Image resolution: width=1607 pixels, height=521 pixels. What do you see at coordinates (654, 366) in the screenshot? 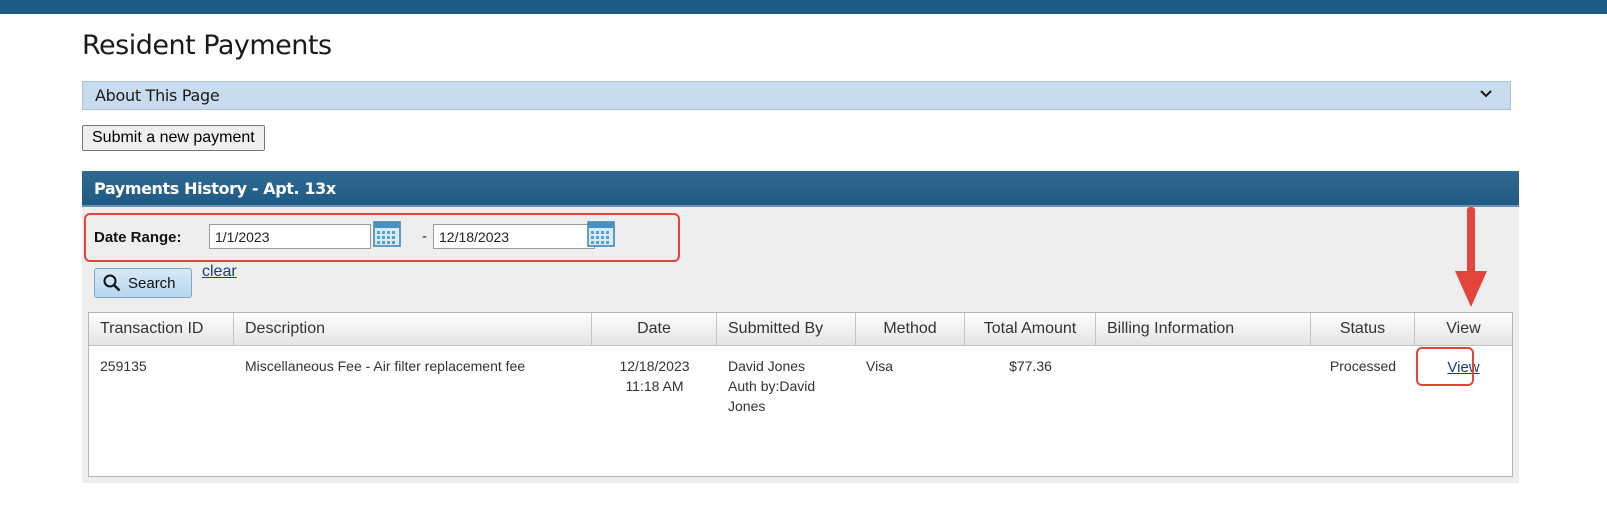
I see `cell-date-day: 12/18/2023` at bounding box center [654, 366].